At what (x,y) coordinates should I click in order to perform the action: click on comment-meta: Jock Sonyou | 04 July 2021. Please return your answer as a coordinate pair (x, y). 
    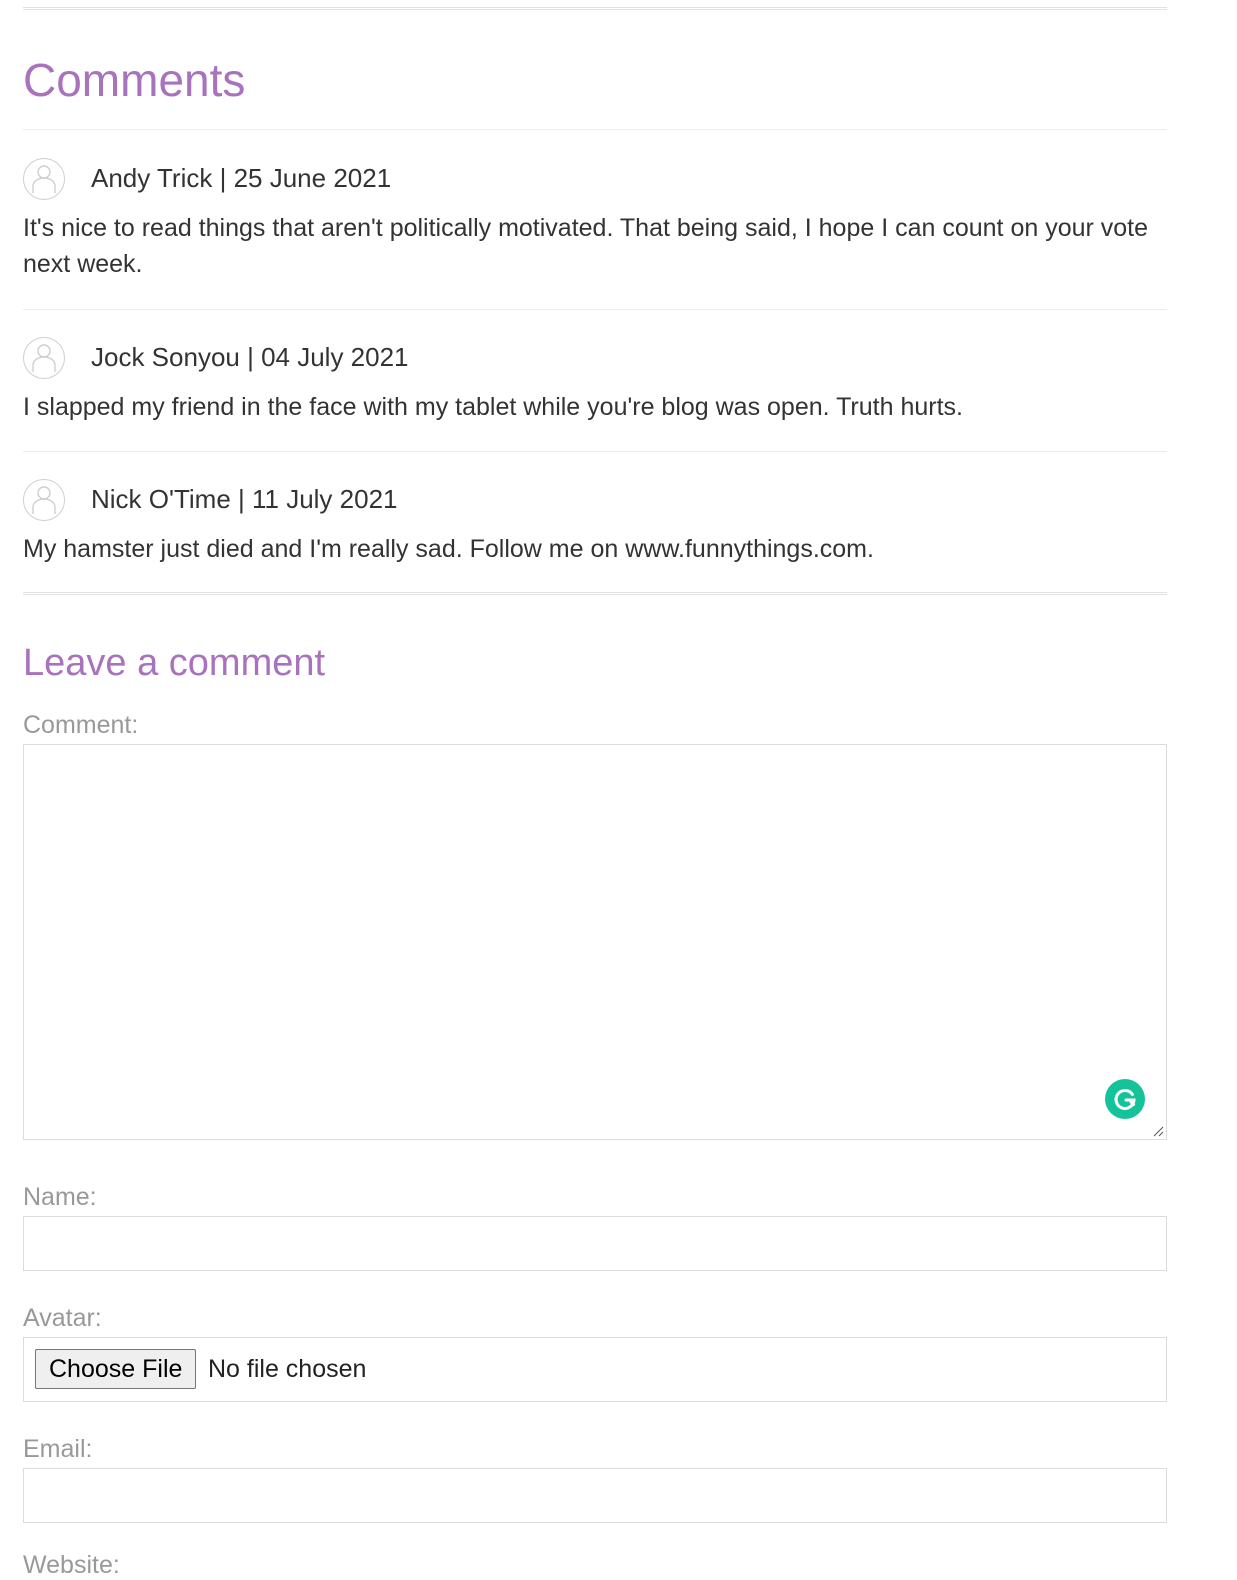
    Looking at the image, I should click on (250, 357).